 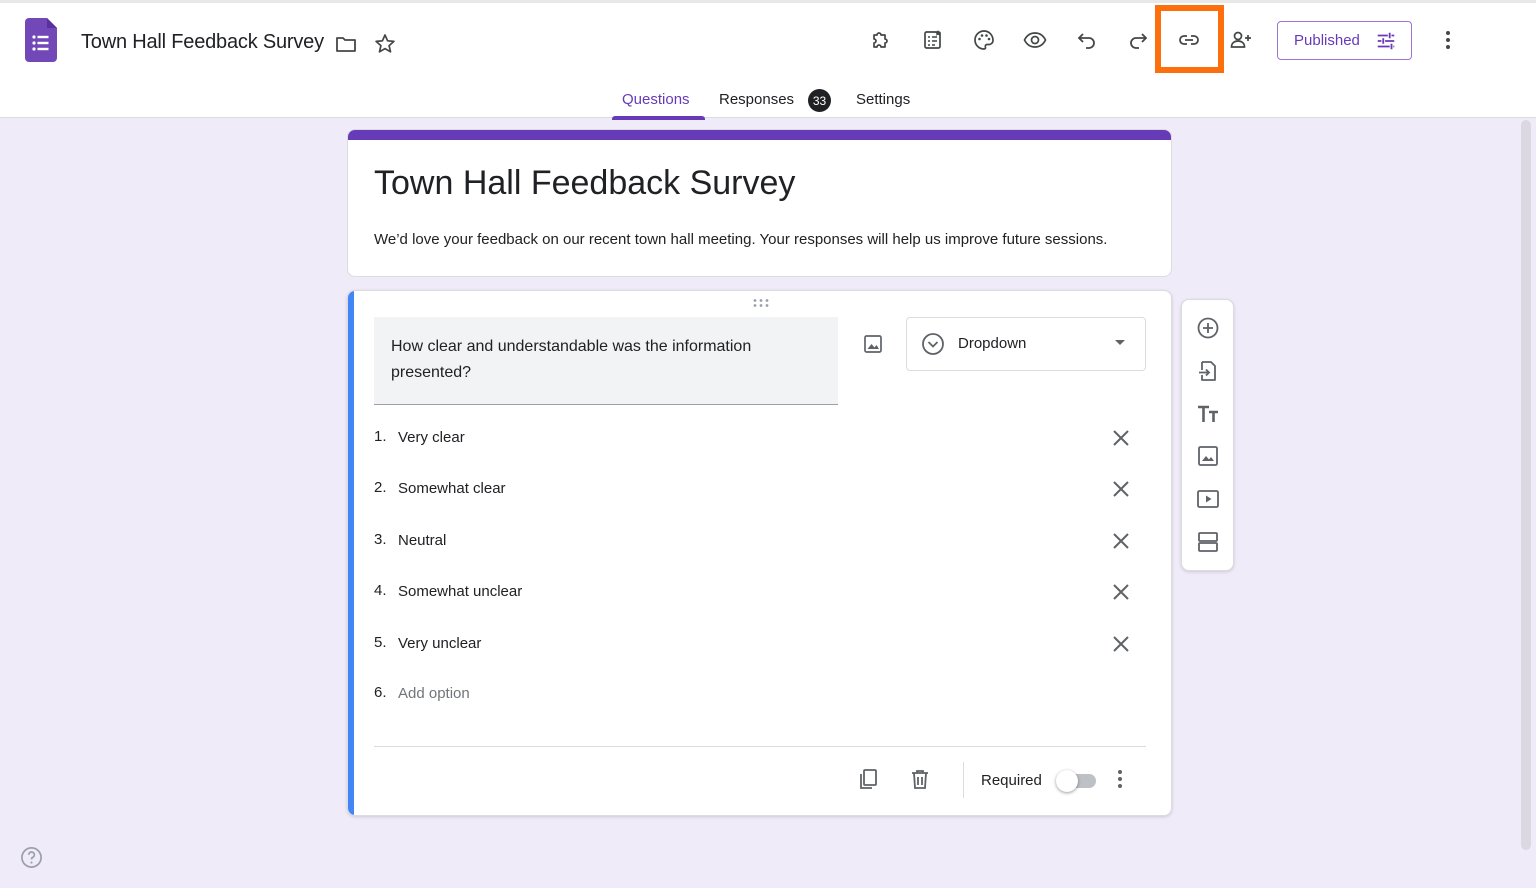 I want to click on option-label: Somewhat clear, so click(x=452, y=488).